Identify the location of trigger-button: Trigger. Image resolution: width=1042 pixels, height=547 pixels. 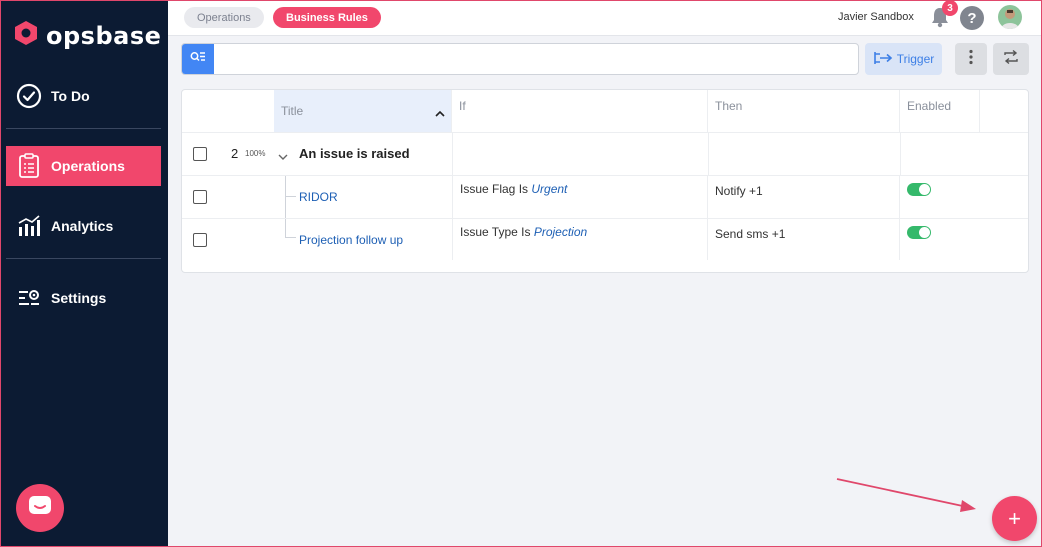
(903, 59).